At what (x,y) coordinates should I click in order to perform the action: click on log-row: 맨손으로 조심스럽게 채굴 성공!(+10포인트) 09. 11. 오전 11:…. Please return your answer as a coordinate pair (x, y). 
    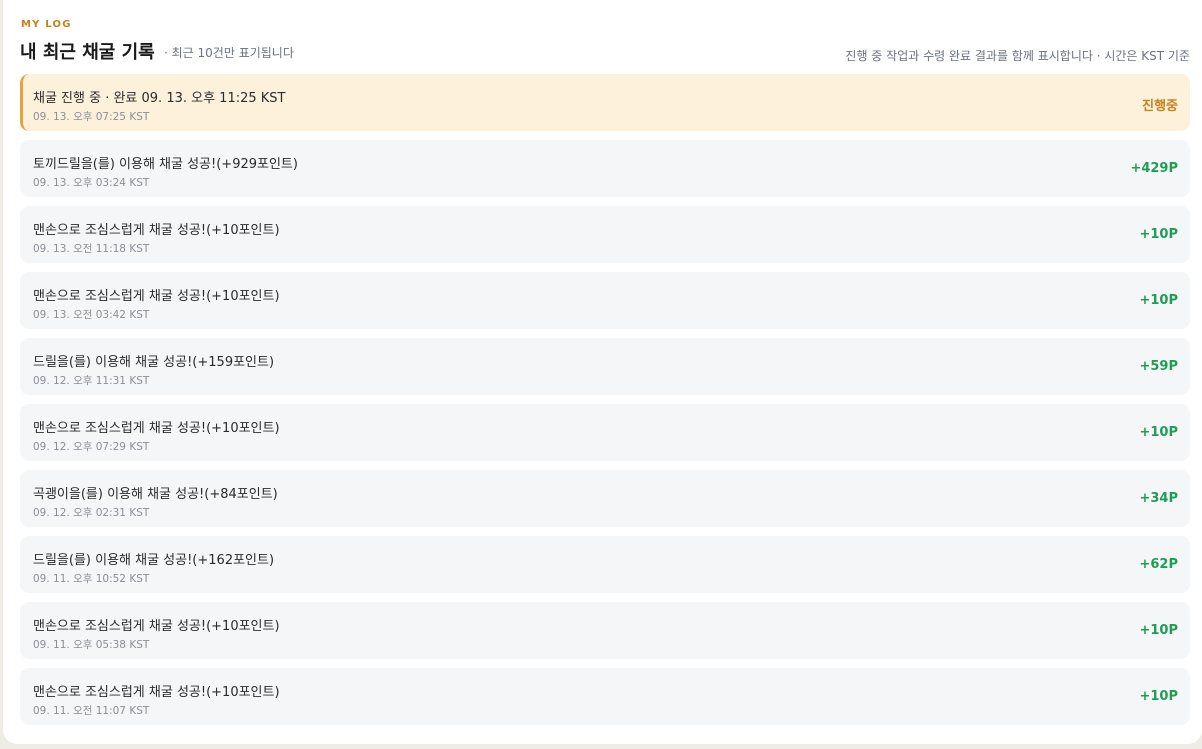
    Looking at the image, I should click on (605, 696).